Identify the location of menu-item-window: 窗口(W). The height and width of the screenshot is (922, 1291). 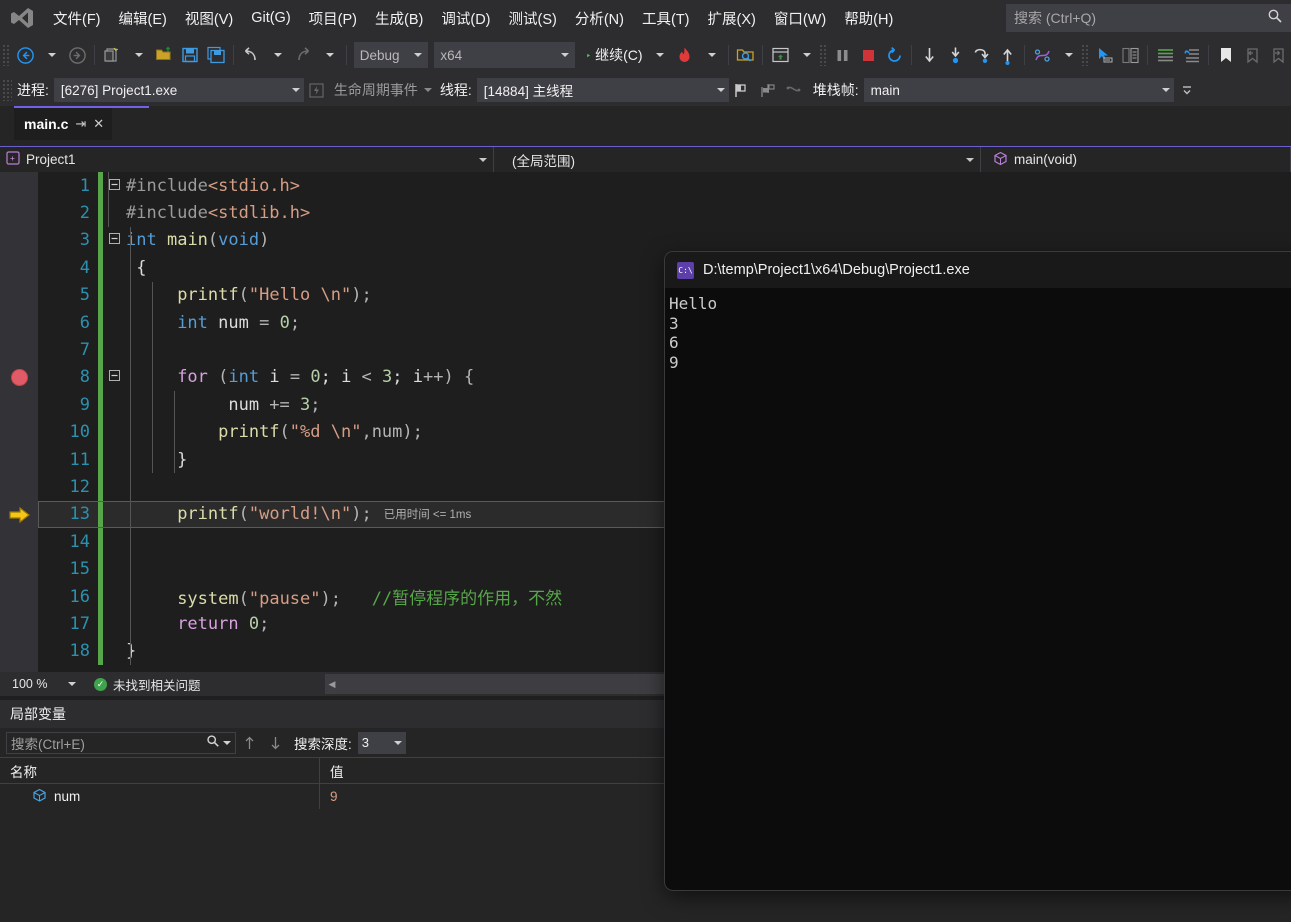
(800, 18).